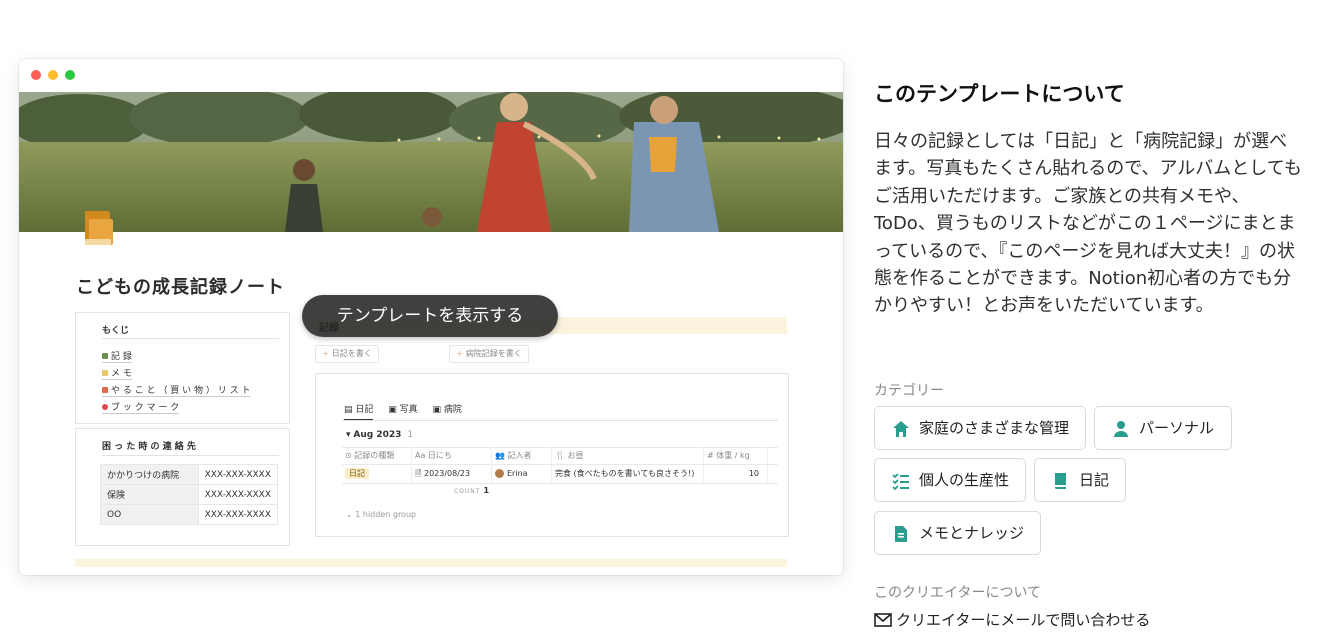 The width and height of the screenshot is (1343, 635). I want to click on column-header-type: ⊙ 記録の種類, so click(377, 455).